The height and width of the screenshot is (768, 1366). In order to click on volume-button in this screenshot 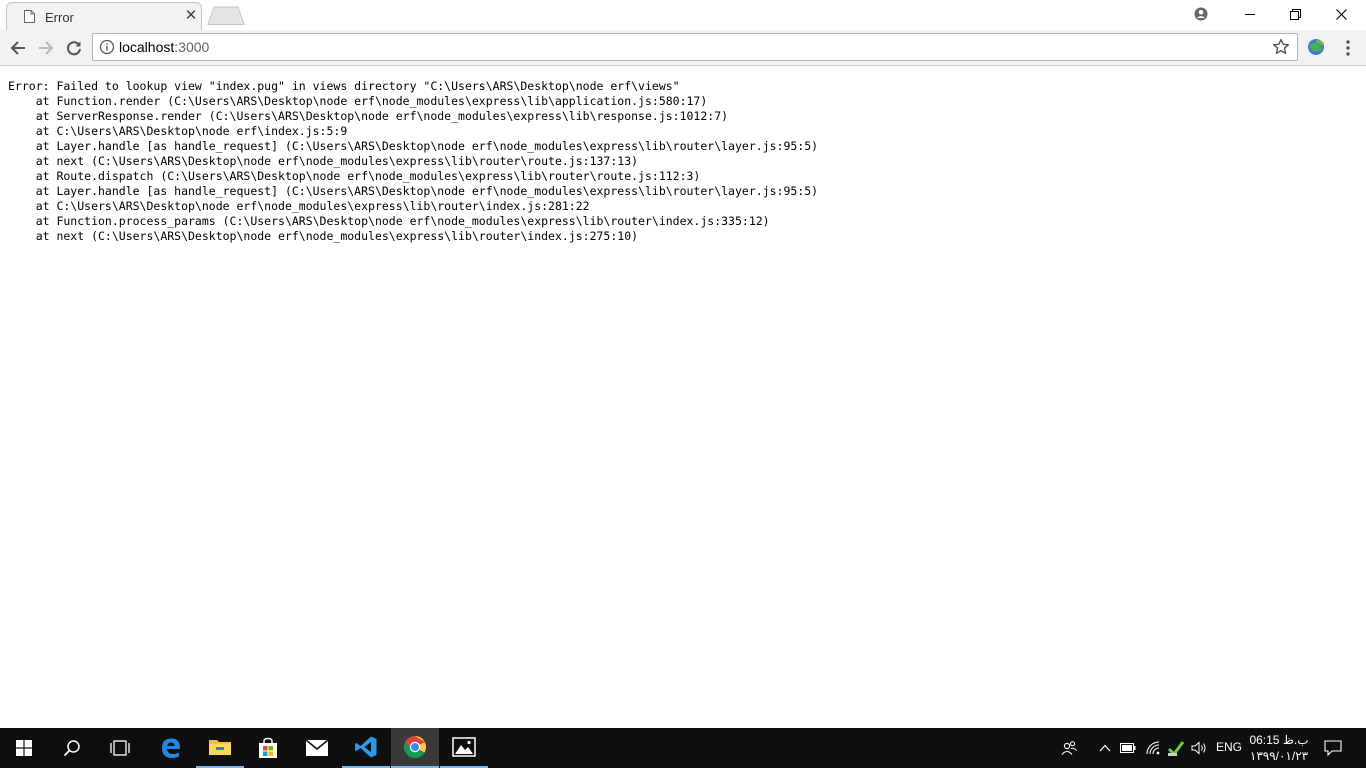, I will do `click(1200, 748)`.